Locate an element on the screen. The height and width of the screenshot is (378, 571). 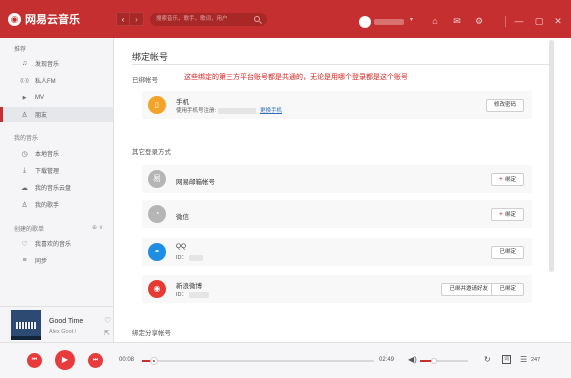
title-bar: ◉ 网易云音乐 ‹ › 搜索音乐，歌手，歌词，用户 ▾ ⌂ ✉ ⚙ — ▢ ✕ is located at coordinates (285, 19).